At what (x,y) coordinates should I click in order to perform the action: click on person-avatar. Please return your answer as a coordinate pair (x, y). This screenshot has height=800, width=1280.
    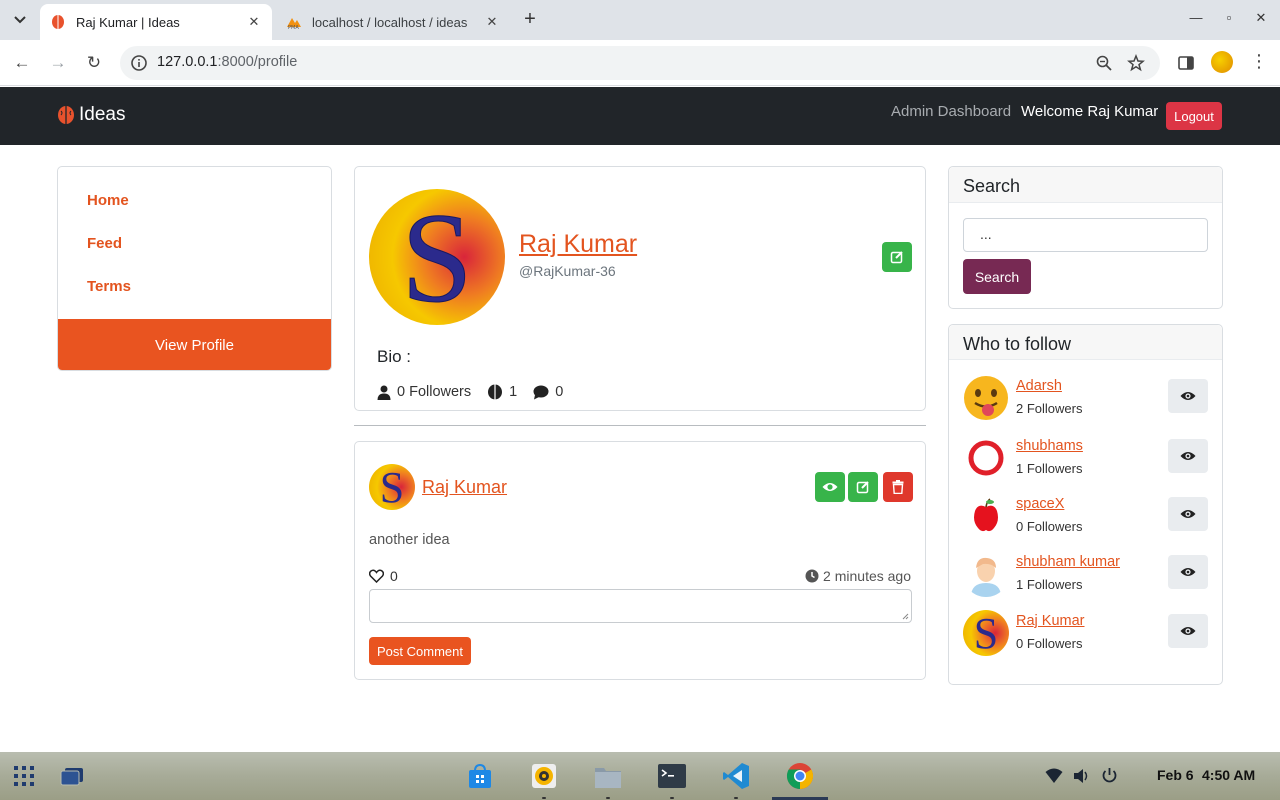
    Looking at the image, I should click on (986, 574).